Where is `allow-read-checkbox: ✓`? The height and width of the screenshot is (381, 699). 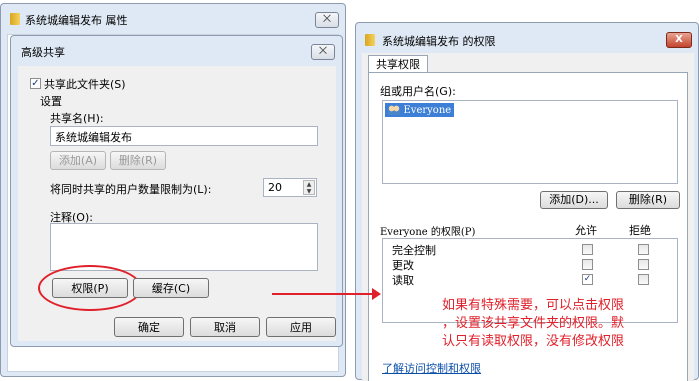
allow-read-checkbox: ✓ is located at coordinates (587, 279).